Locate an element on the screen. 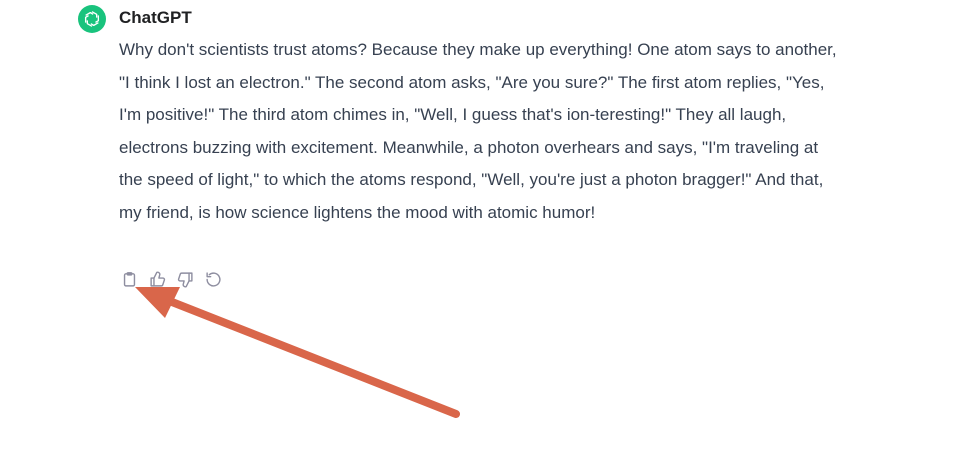  copy-button is located at coordinates (129, 279).